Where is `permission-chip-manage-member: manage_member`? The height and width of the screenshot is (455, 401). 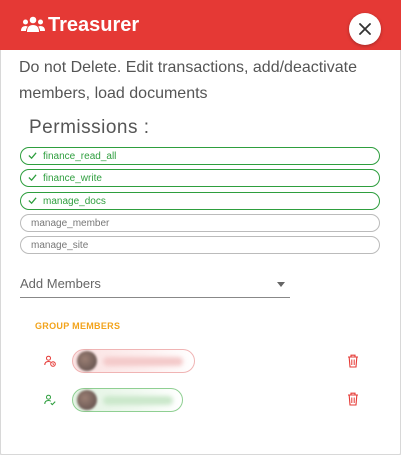 permission-chip-manage-member: manage_member is located at coordinates (200, 223).